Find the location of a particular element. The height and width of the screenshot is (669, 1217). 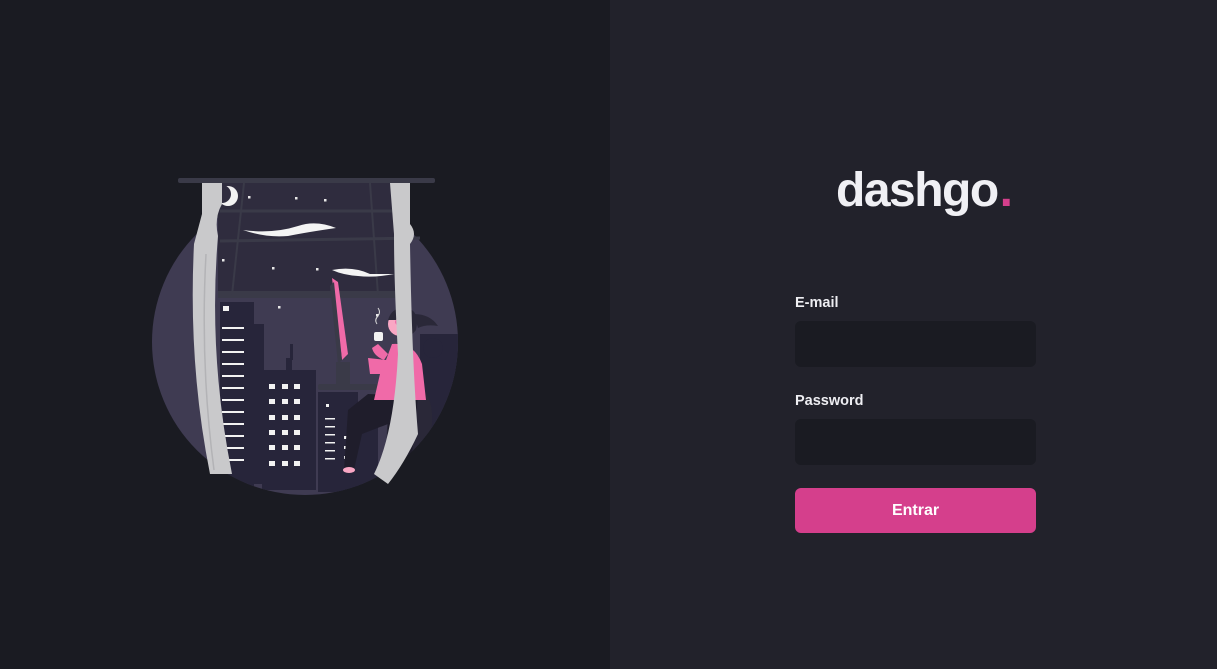

night-city-illustration is located at coordinates (305, 336).